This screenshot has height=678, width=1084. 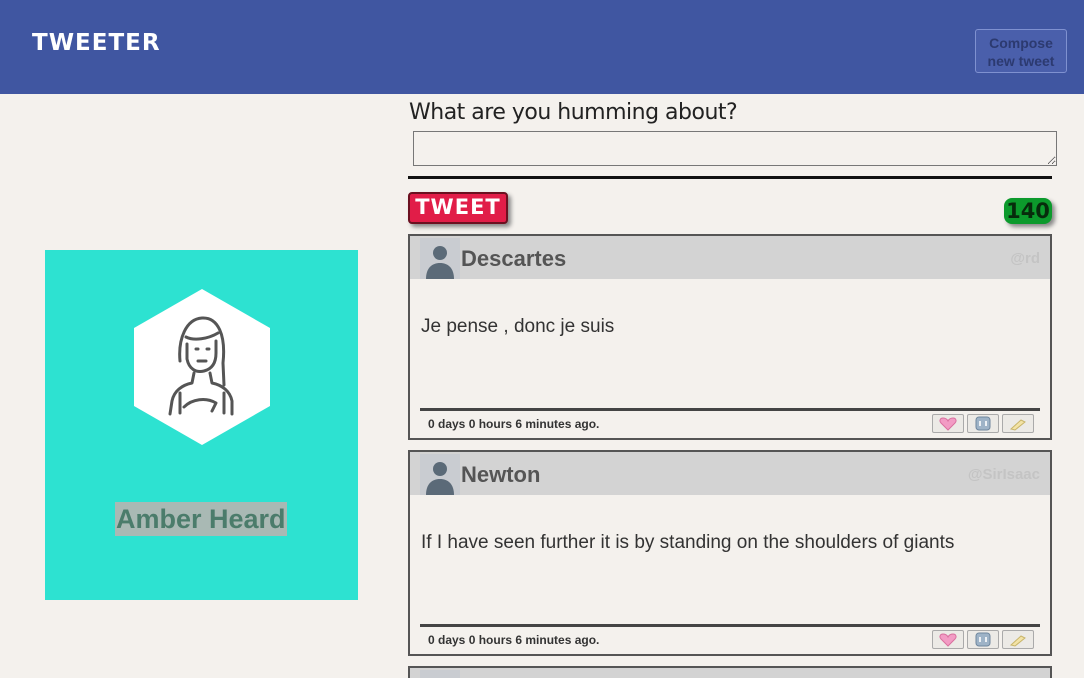 I want to click on character-counter: 140, so click(x=1028, y=211).